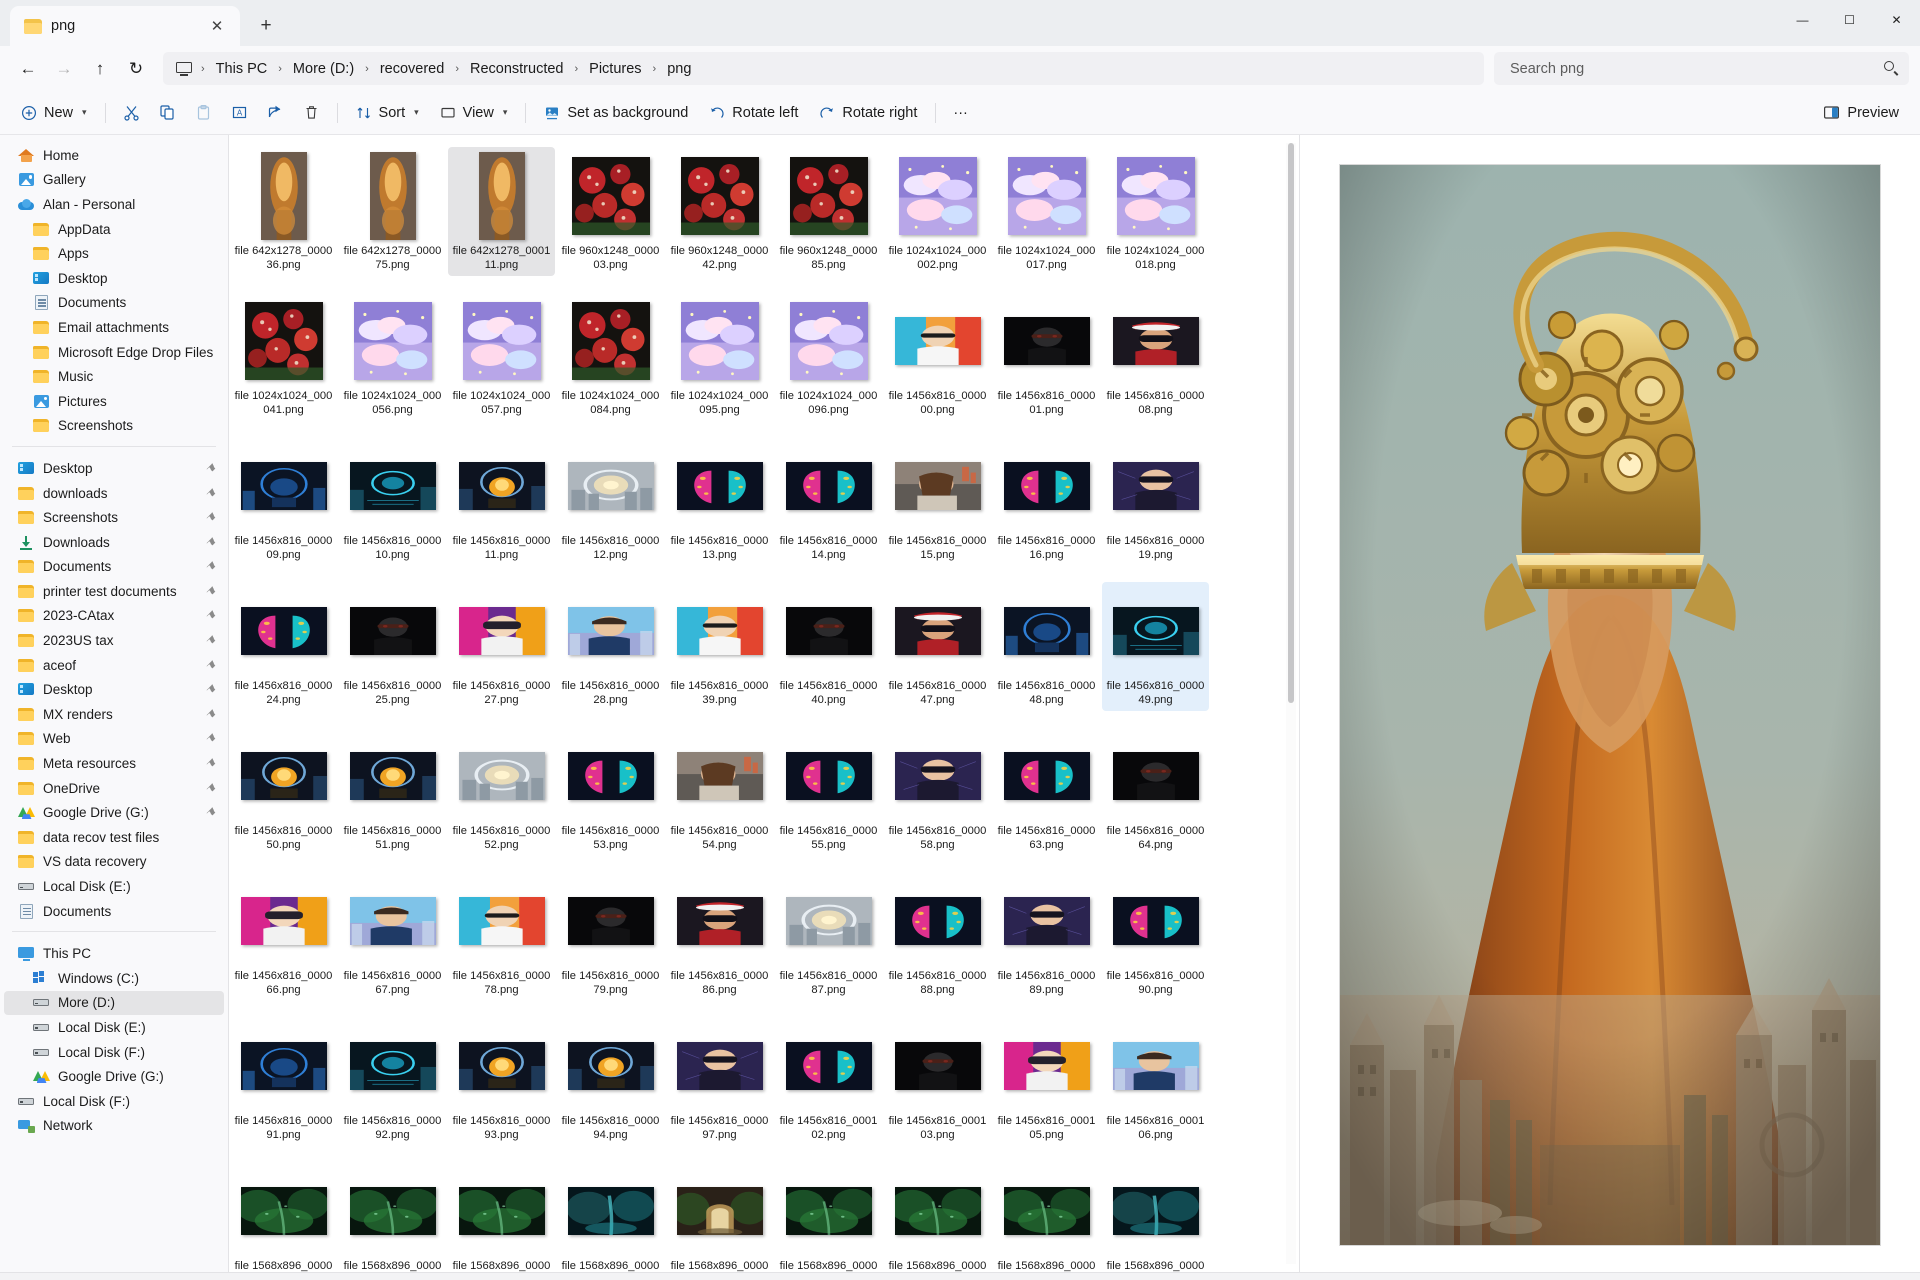  Describe the element at coordinates (266, 26) in the screenshot. I see `new-tab-button: +` at that location.